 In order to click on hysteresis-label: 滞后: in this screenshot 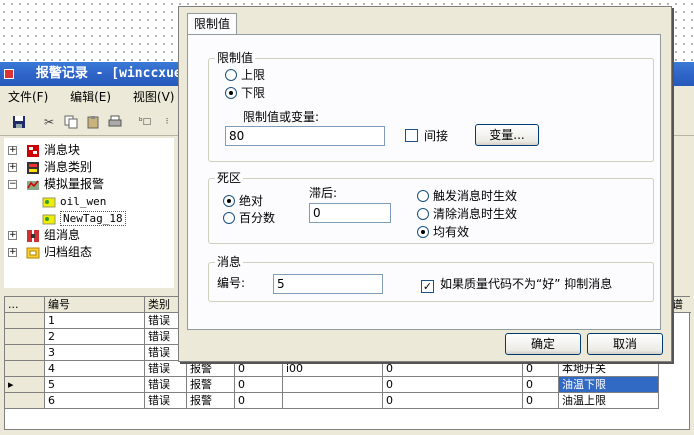, I will do `click(323, 193)`.